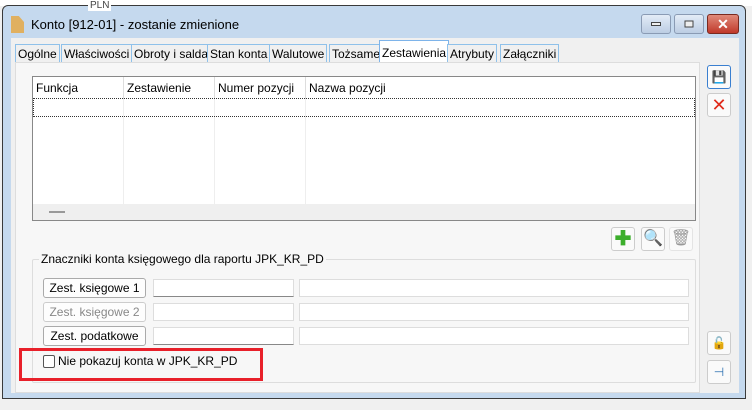  Describe the element at coordinates (94, 336) in the screenshot. I see `zest-podatkowe-button: Zest. podatkowe` at that location.